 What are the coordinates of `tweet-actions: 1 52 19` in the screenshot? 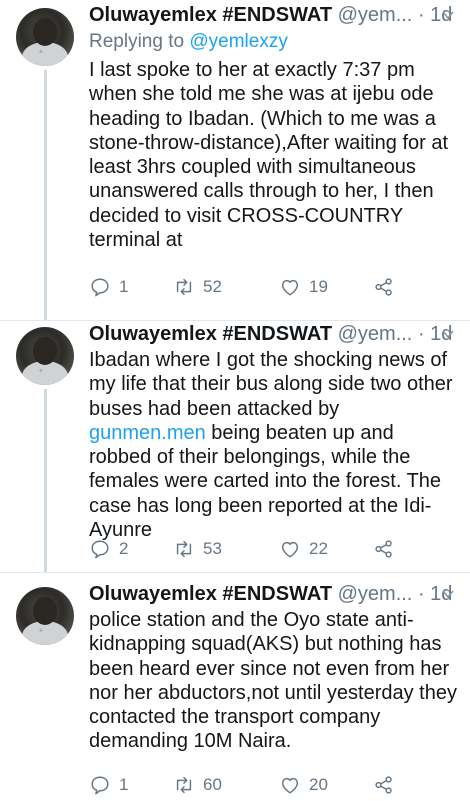 It's located at (254, 287).